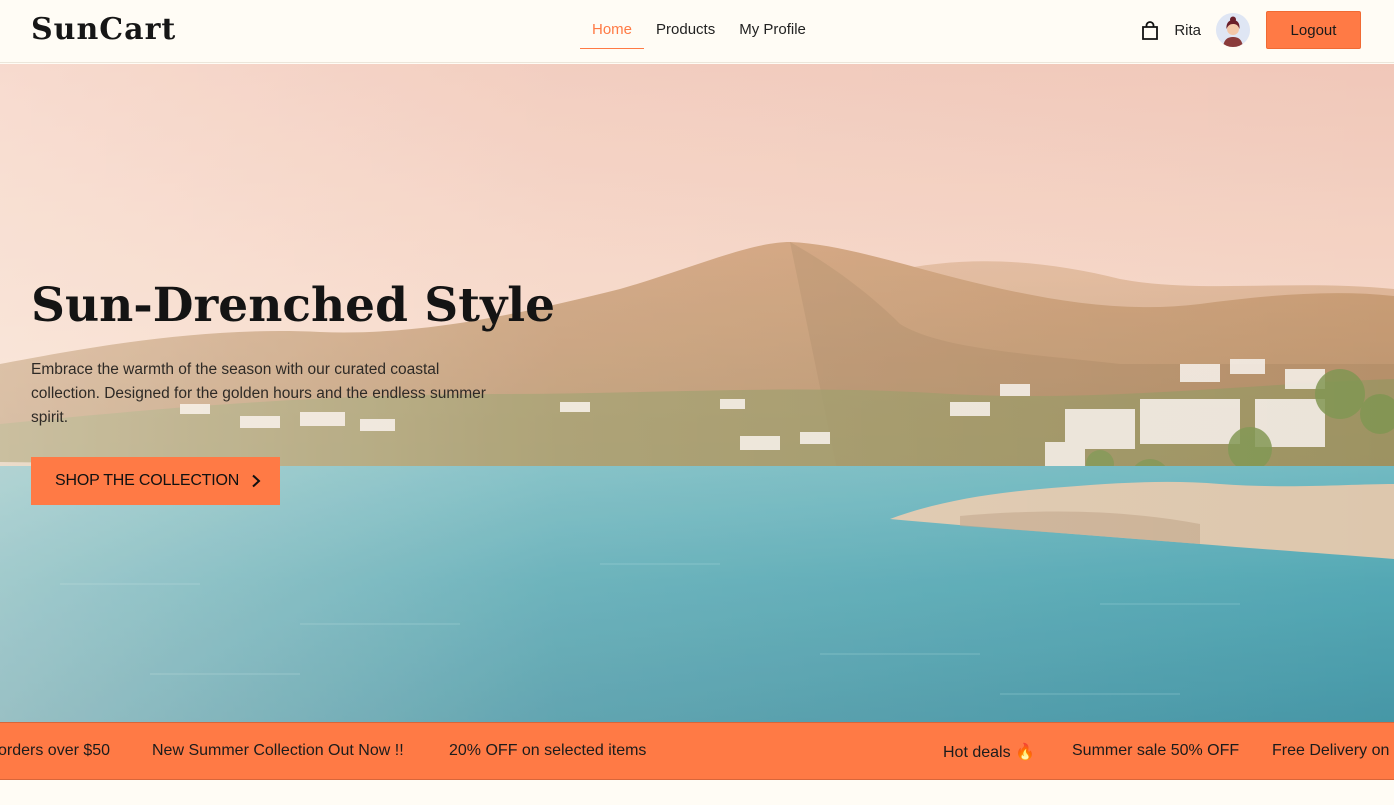 This screenshot has width=1394, height=805. Describe the element at coordinates (1251, 30) in the screenshot. I see `user-area: Rita Logout` at that location.